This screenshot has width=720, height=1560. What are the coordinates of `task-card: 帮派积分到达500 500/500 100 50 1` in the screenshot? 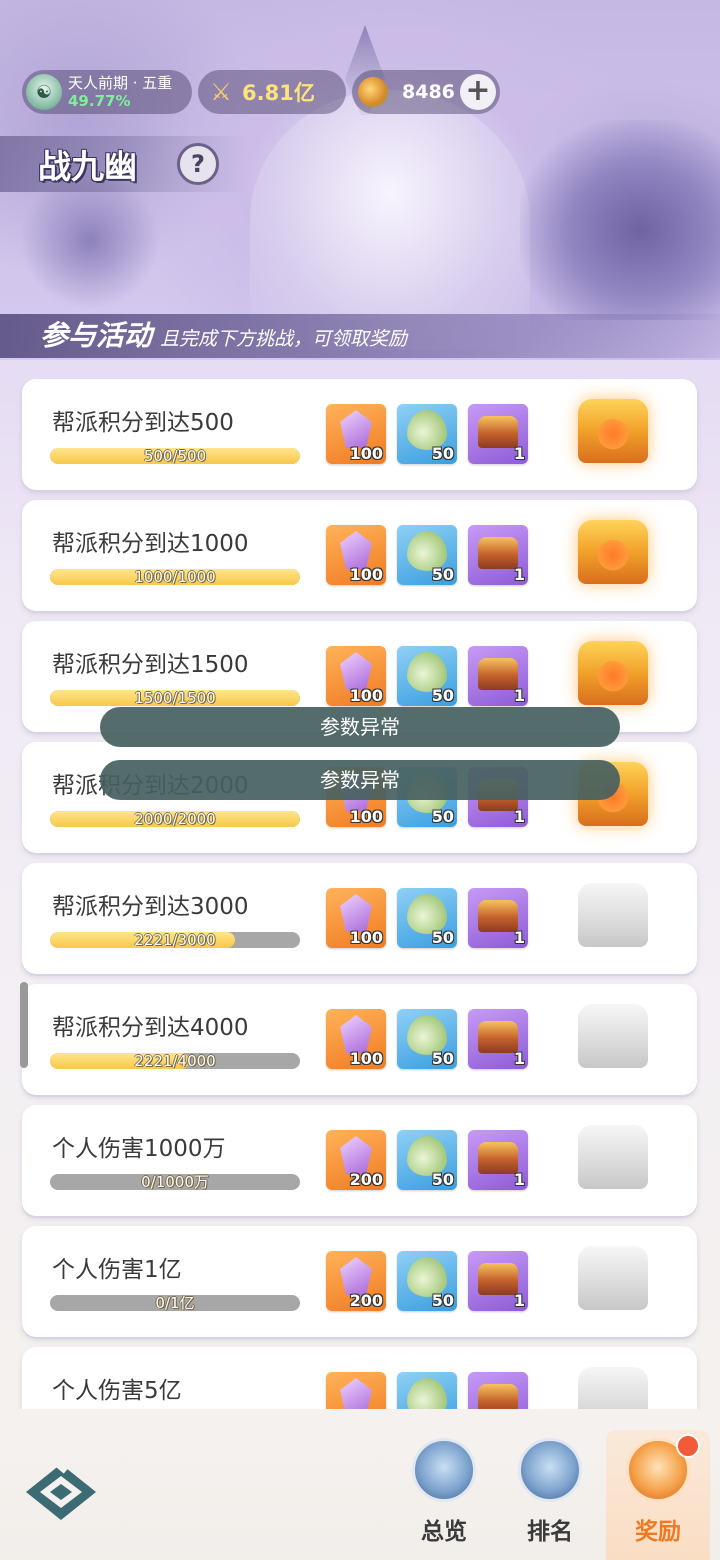 It's located at (359, 434).